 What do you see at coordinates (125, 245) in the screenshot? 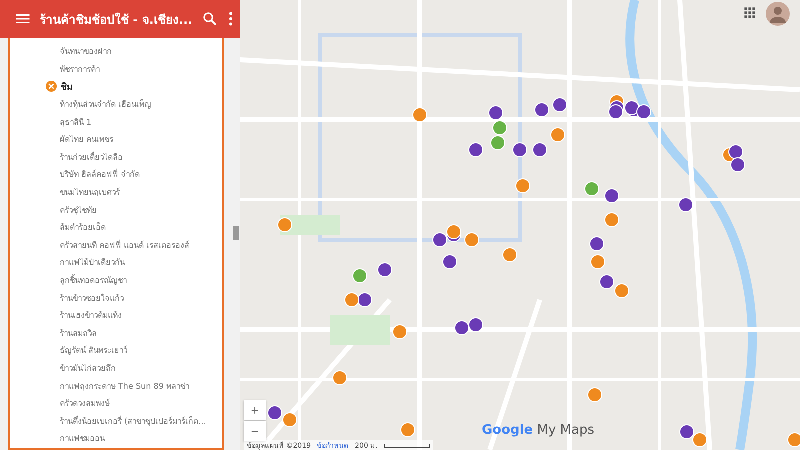
I see `place-item: ครัวสายนที คอฟฟี่ แอนด์ เรสเตอรองส์` at bounding box center [125, 245].